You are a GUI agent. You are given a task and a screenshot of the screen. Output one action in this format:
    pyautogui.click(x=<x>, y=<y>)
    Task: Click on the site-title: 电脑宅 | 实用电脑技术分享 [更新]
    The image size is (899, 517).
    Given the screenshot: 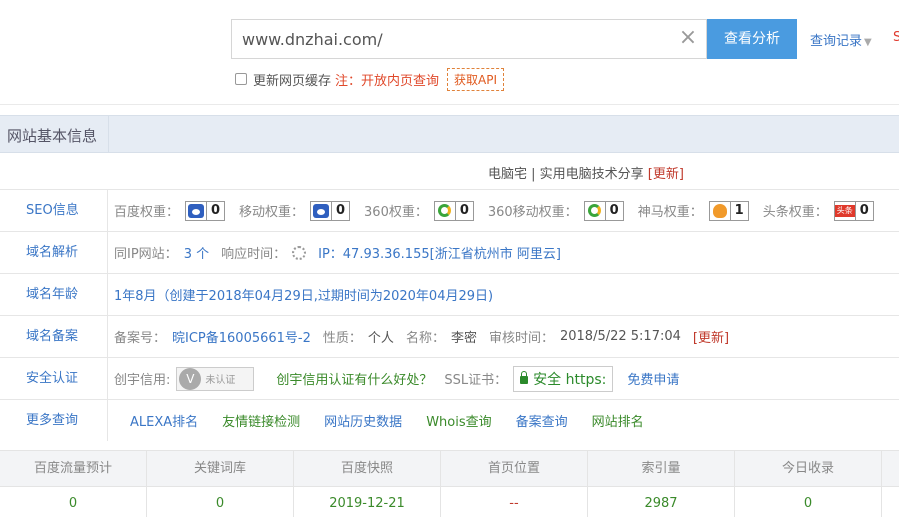 What is the action you would take?
    pyautogui.click(x=586, y=172)
    